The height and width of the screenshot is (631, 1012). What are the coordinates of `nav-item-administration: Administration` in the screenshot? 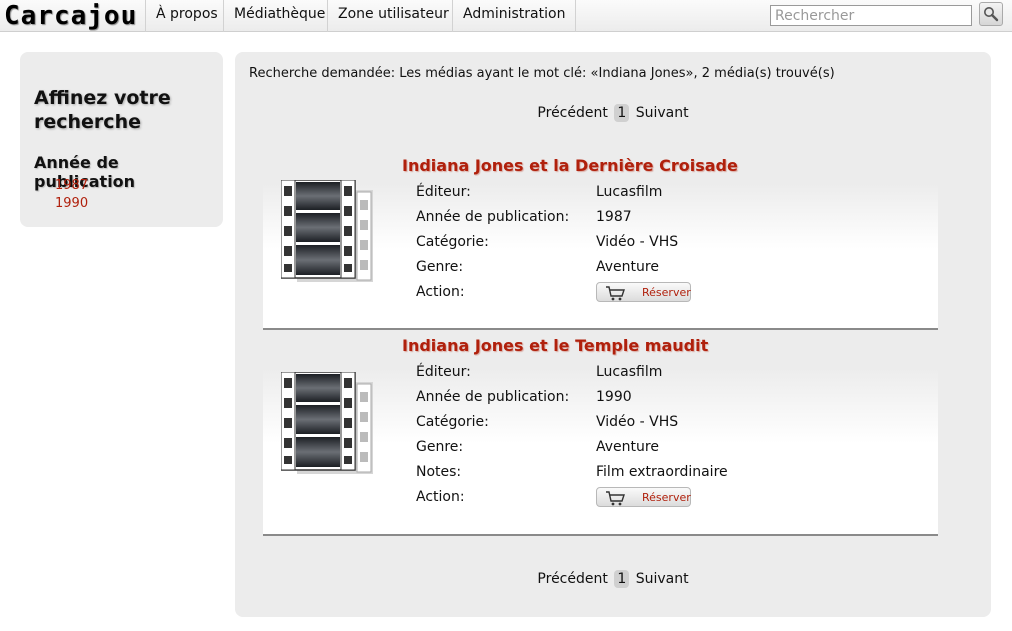 It's located at (514, 16).